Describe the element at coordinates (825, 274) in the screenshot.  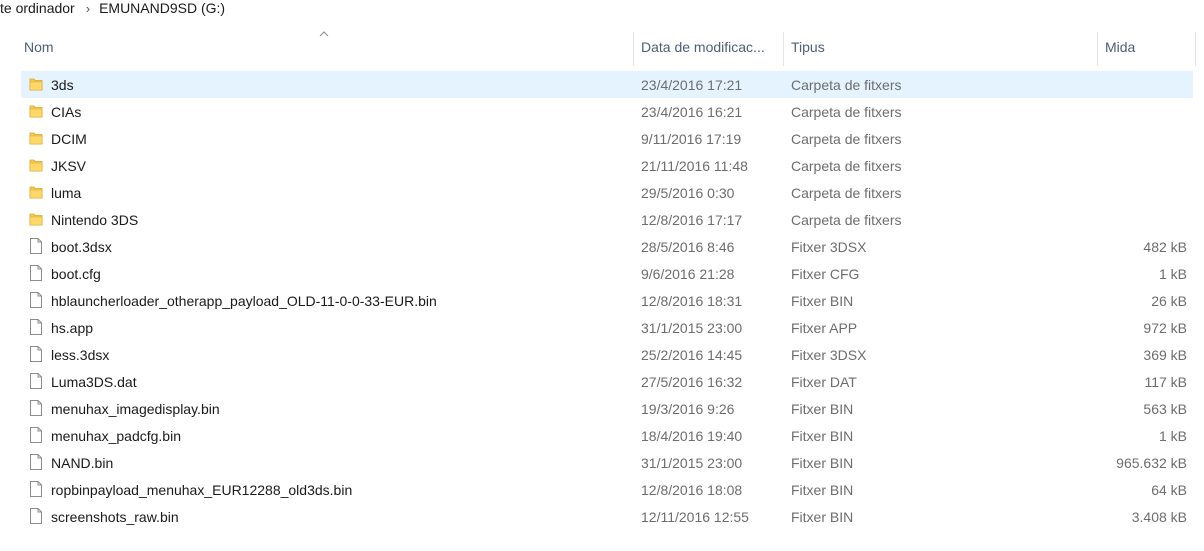
I see `file-type: Fitxer CFG` at that location.